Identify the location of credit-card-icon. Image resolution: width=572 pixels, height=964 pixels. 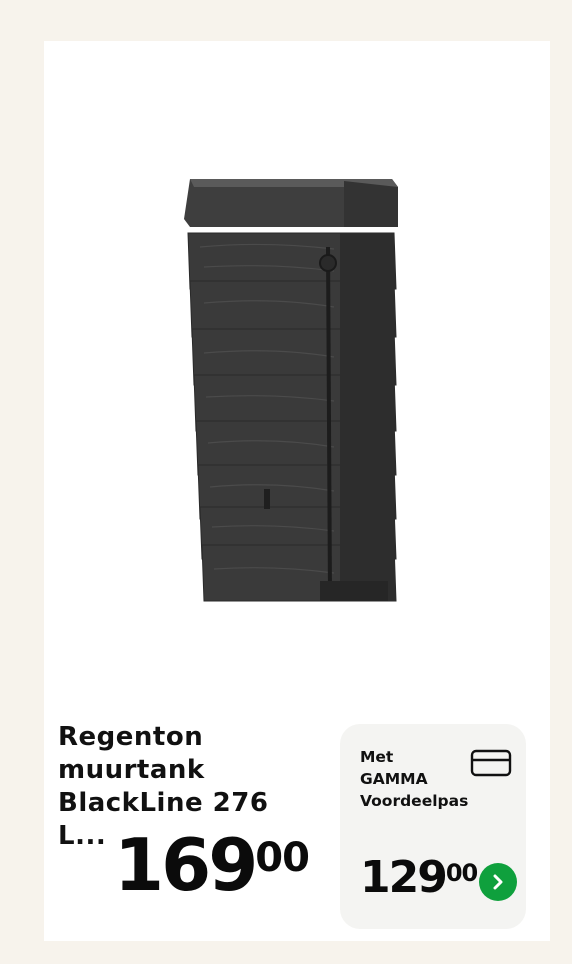
(491, 763).